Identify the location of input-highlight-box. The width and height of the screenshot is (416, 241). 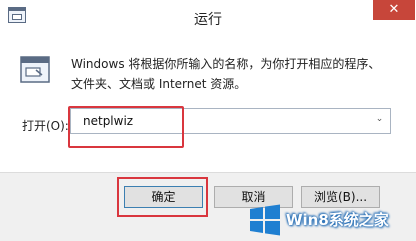
(126, 127).